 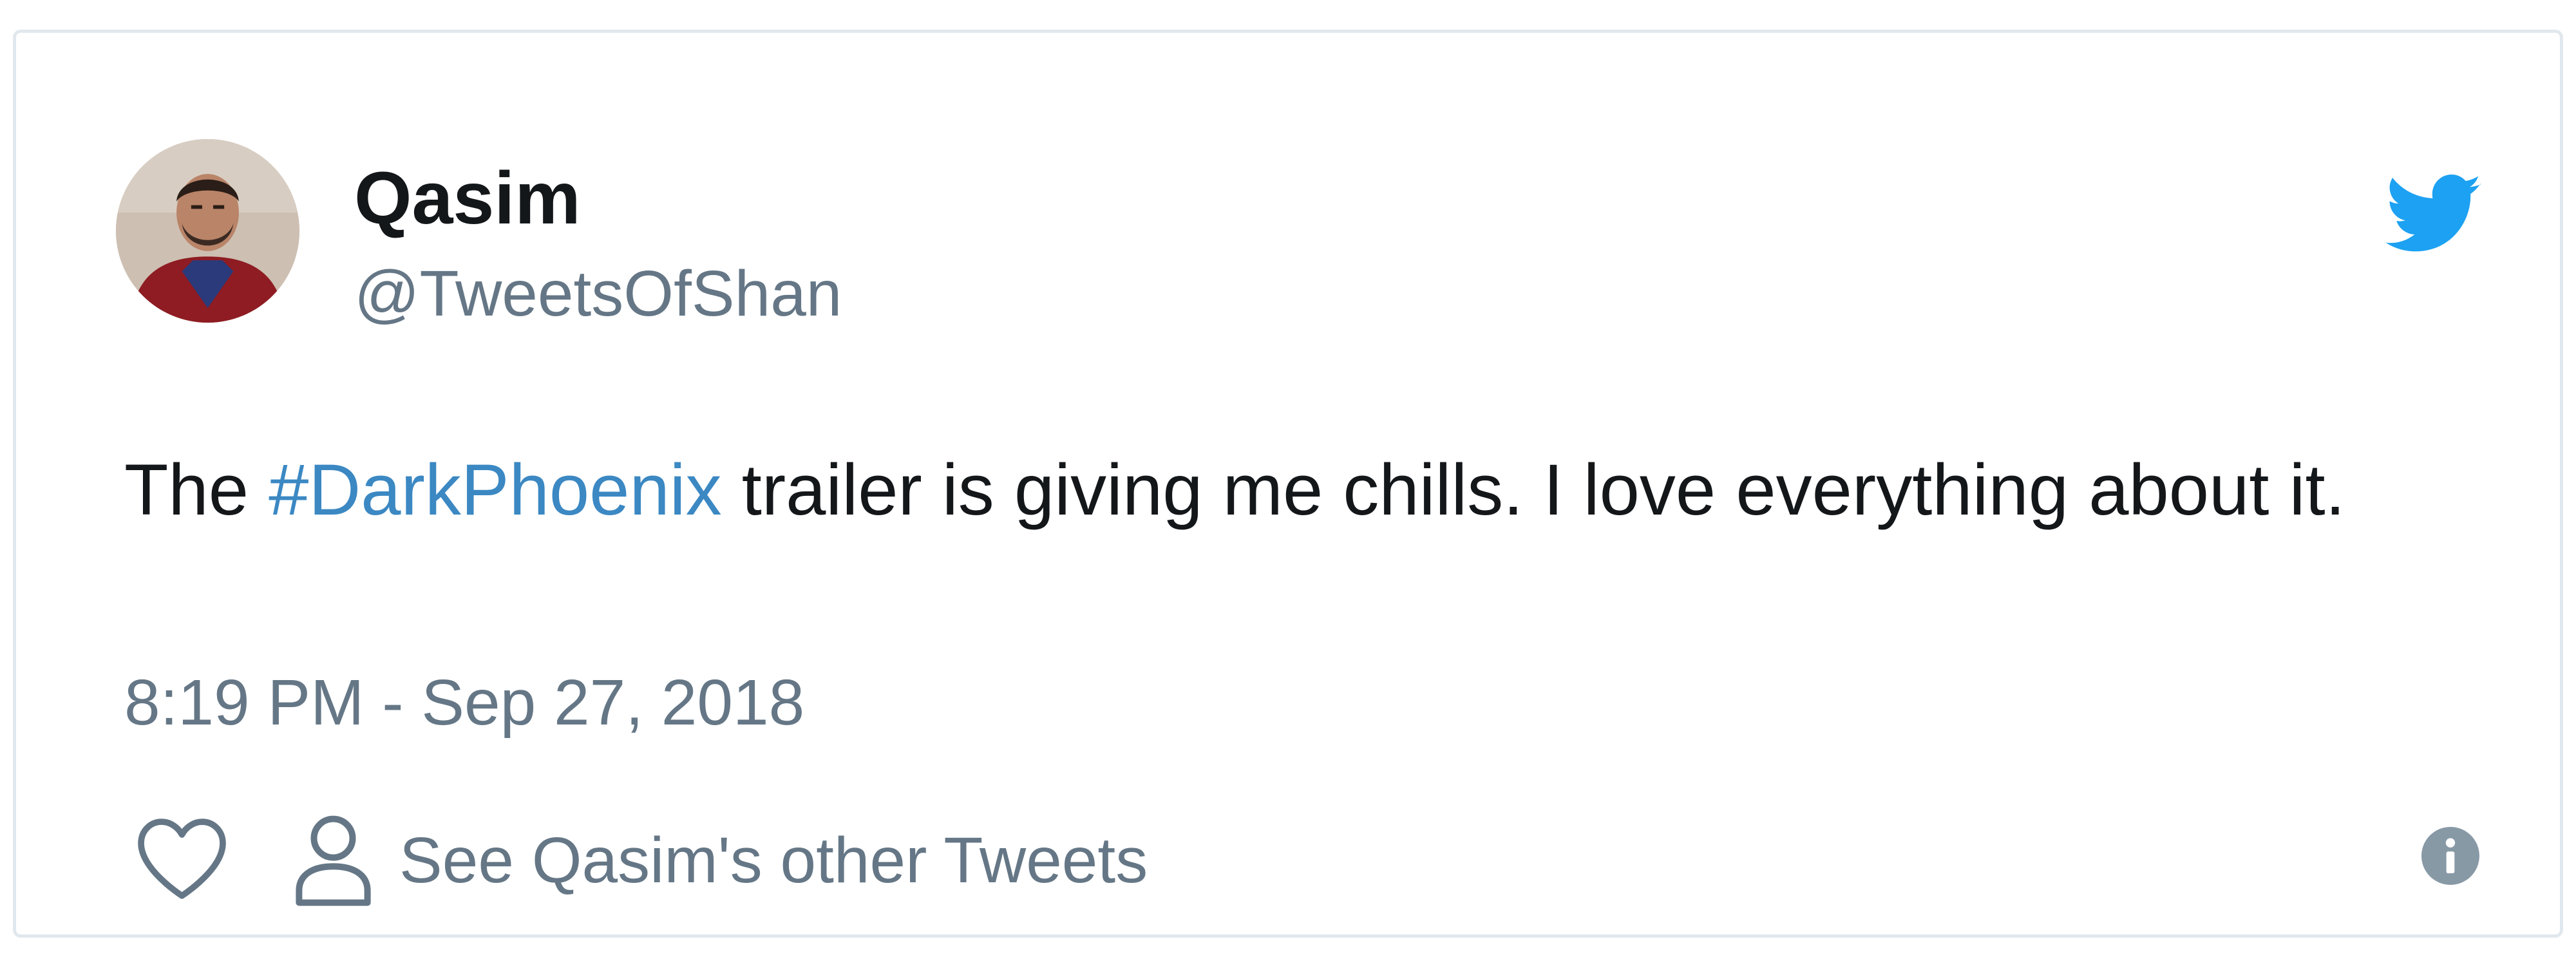 What do you see at coordinates (207, 231) in the screenshot?
I see `avatar` at bounding box center [207, 231].